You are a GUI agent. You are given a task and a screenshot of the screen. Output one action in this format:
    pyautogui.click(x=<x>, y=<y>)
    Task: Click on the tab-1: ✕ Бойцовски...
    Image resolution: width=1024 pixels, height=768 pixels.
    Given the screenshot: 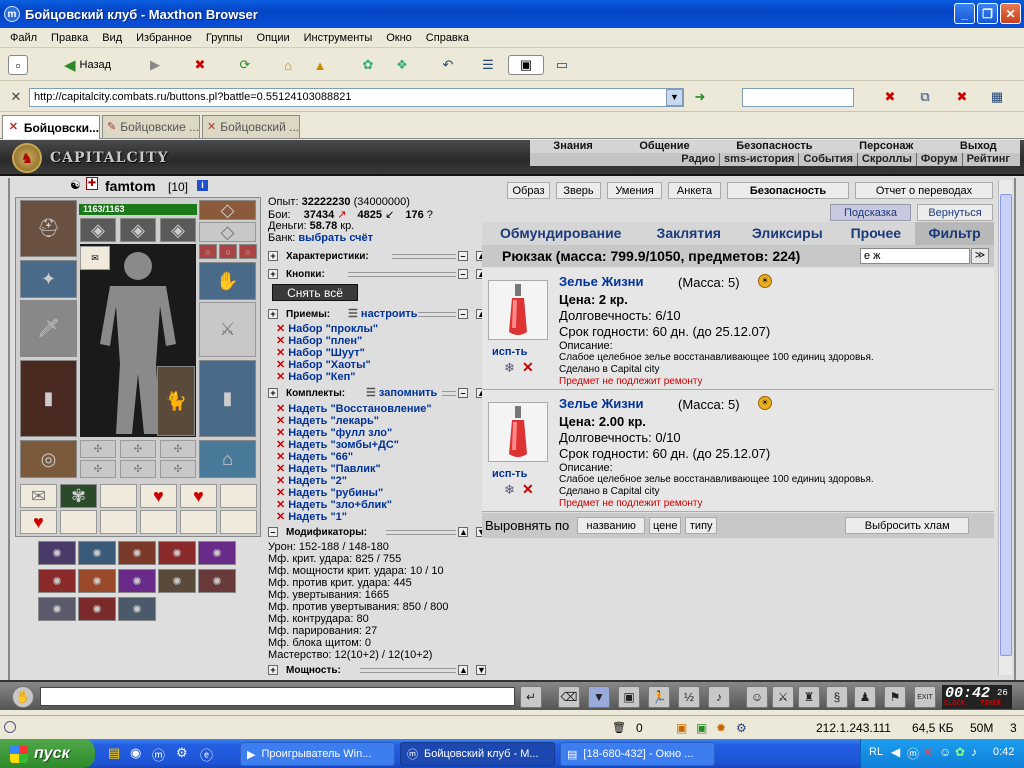 What is the action you would take?
    pyautogui.click(x=51, y=127)
    